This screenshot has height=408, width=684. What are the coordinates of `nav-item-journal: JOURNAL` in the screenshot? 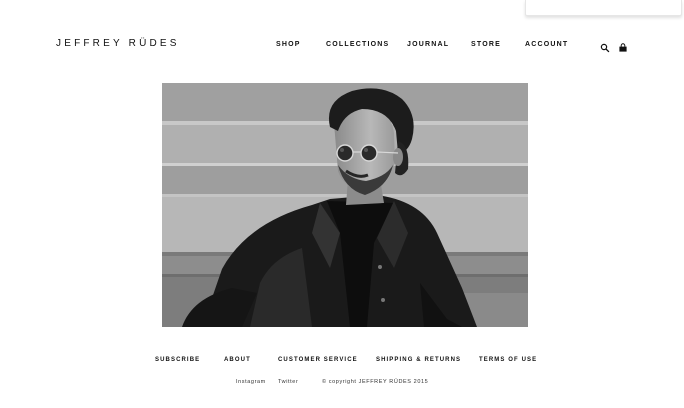 It's located at (428, 44).